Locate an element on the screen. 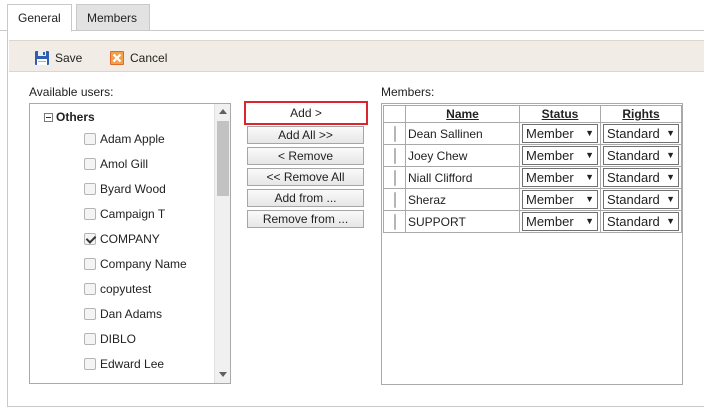 This screenshot has width=704, height=415. tab-general: General is located at coordinates (39, 18).